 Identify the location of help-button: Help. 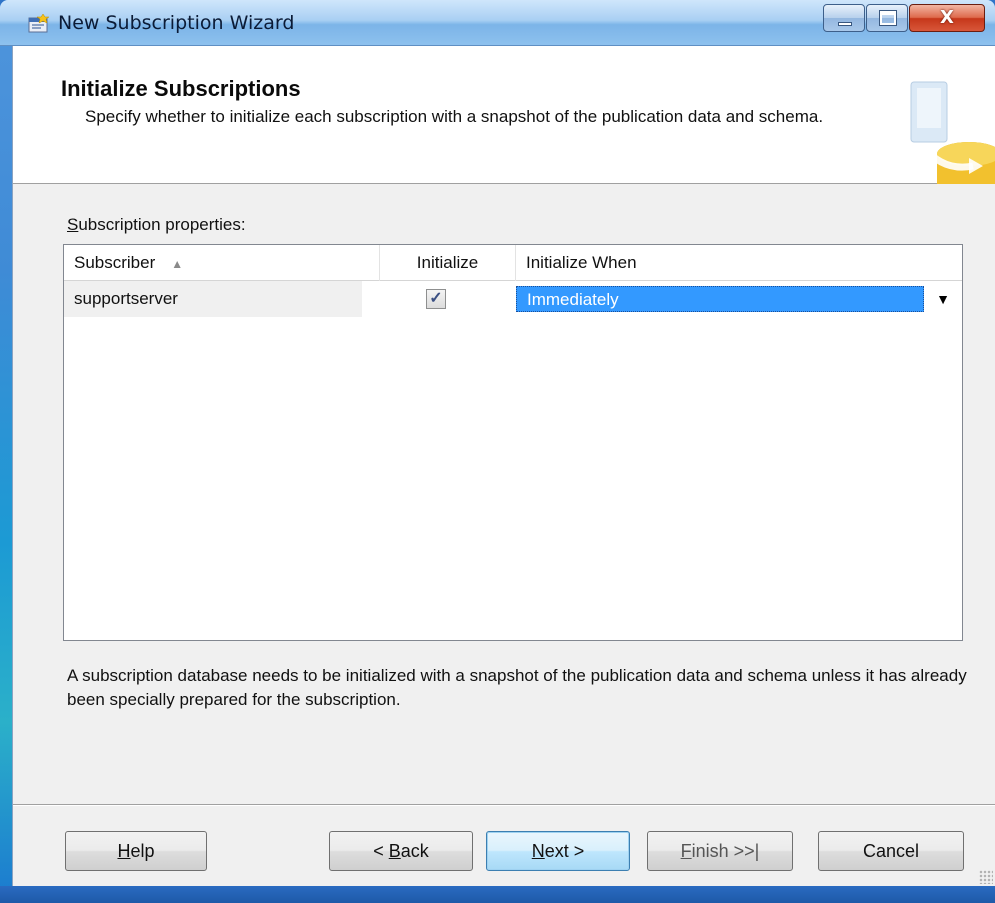
(136, 851).